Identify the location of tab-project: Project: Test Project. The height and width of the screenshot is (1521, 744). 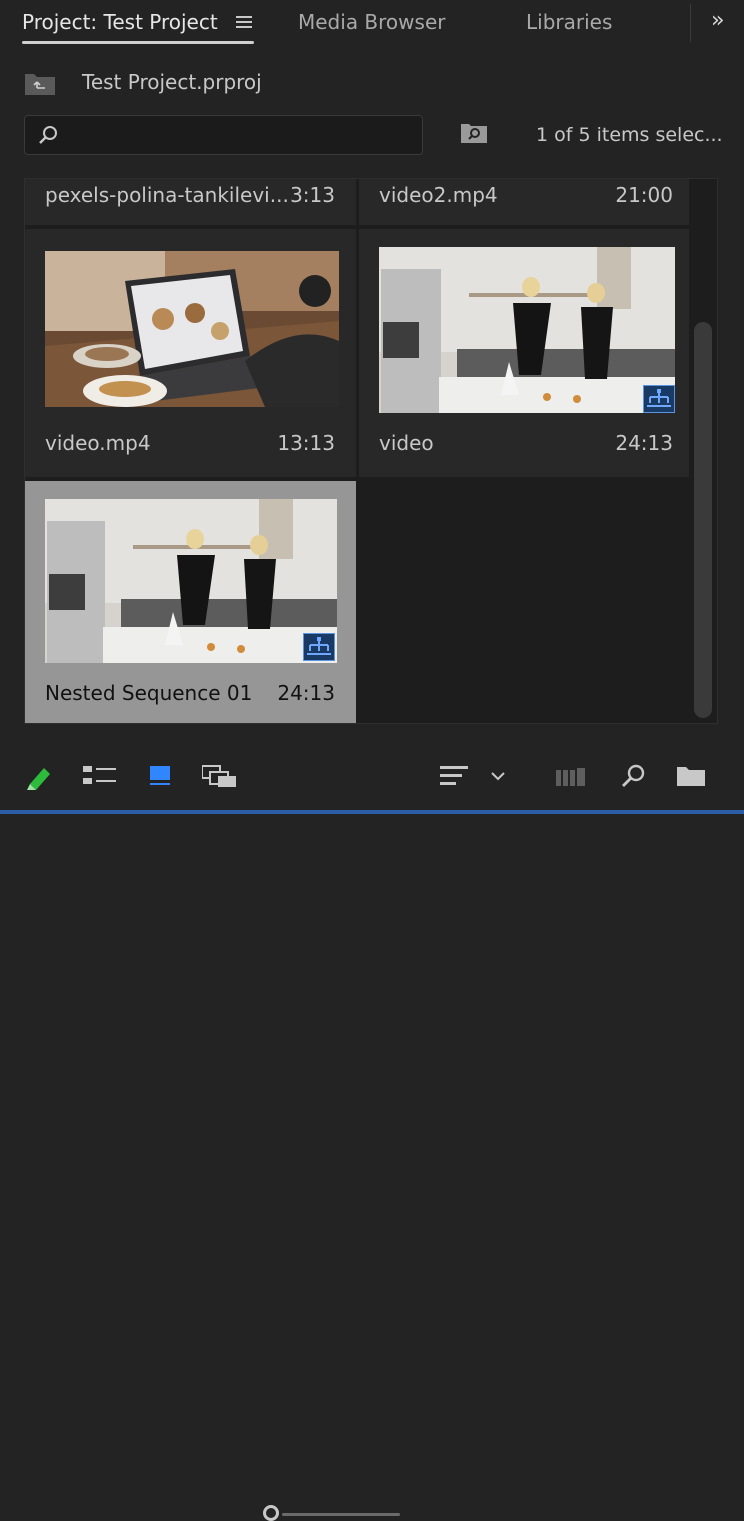
(120, 22).